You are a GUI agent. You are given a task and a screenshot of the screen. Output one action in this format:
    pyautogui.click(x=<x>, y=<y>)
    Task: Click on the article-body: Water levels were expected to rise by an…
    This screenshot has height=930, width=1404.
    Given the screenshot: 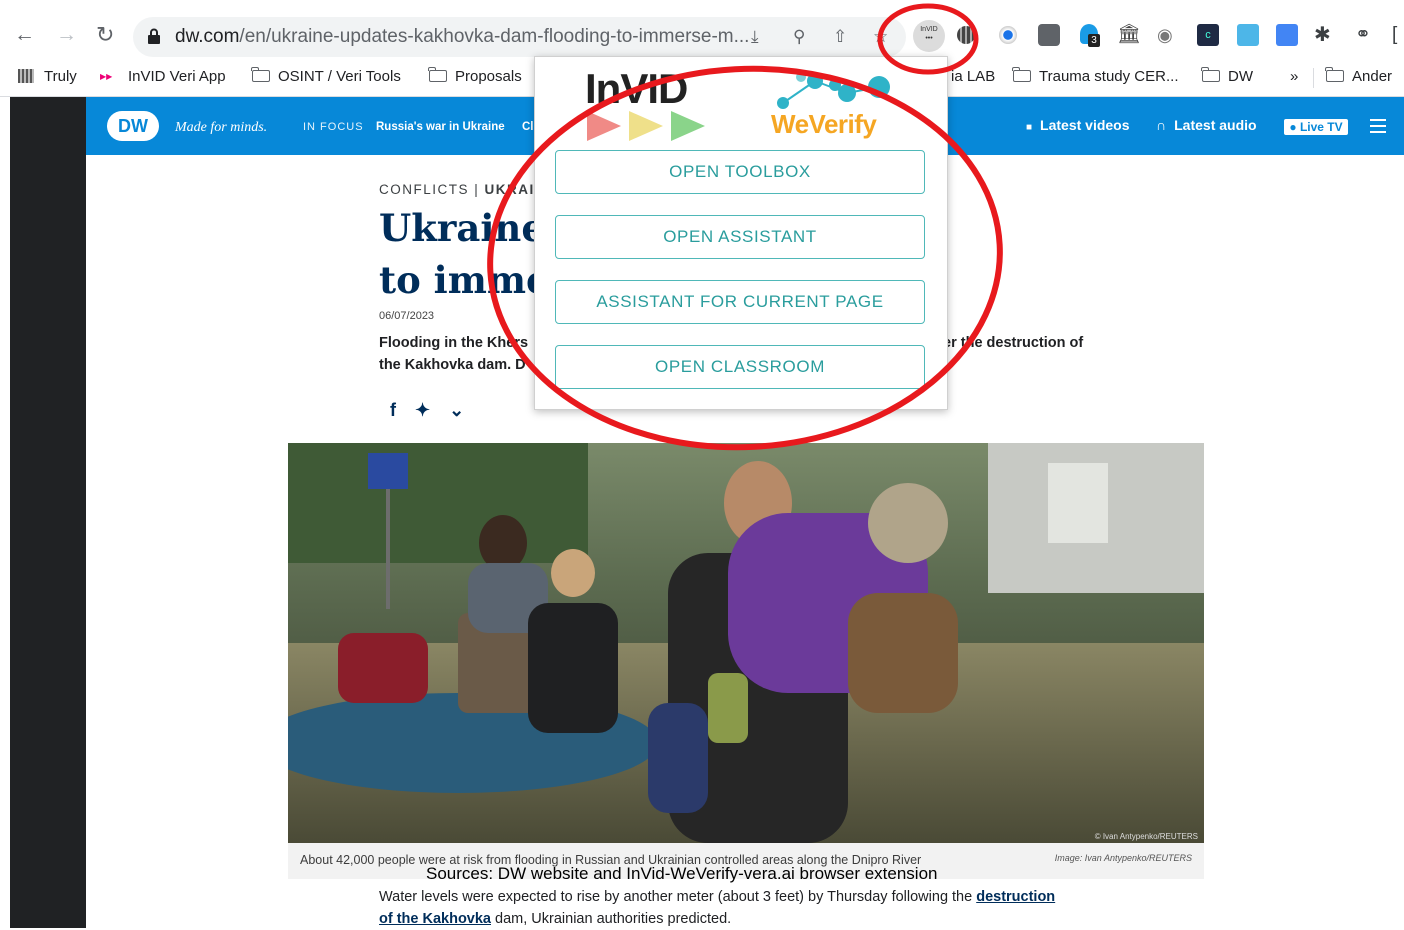 What is the action you would take?
    pyautogui.click(x=759, y=908)
    